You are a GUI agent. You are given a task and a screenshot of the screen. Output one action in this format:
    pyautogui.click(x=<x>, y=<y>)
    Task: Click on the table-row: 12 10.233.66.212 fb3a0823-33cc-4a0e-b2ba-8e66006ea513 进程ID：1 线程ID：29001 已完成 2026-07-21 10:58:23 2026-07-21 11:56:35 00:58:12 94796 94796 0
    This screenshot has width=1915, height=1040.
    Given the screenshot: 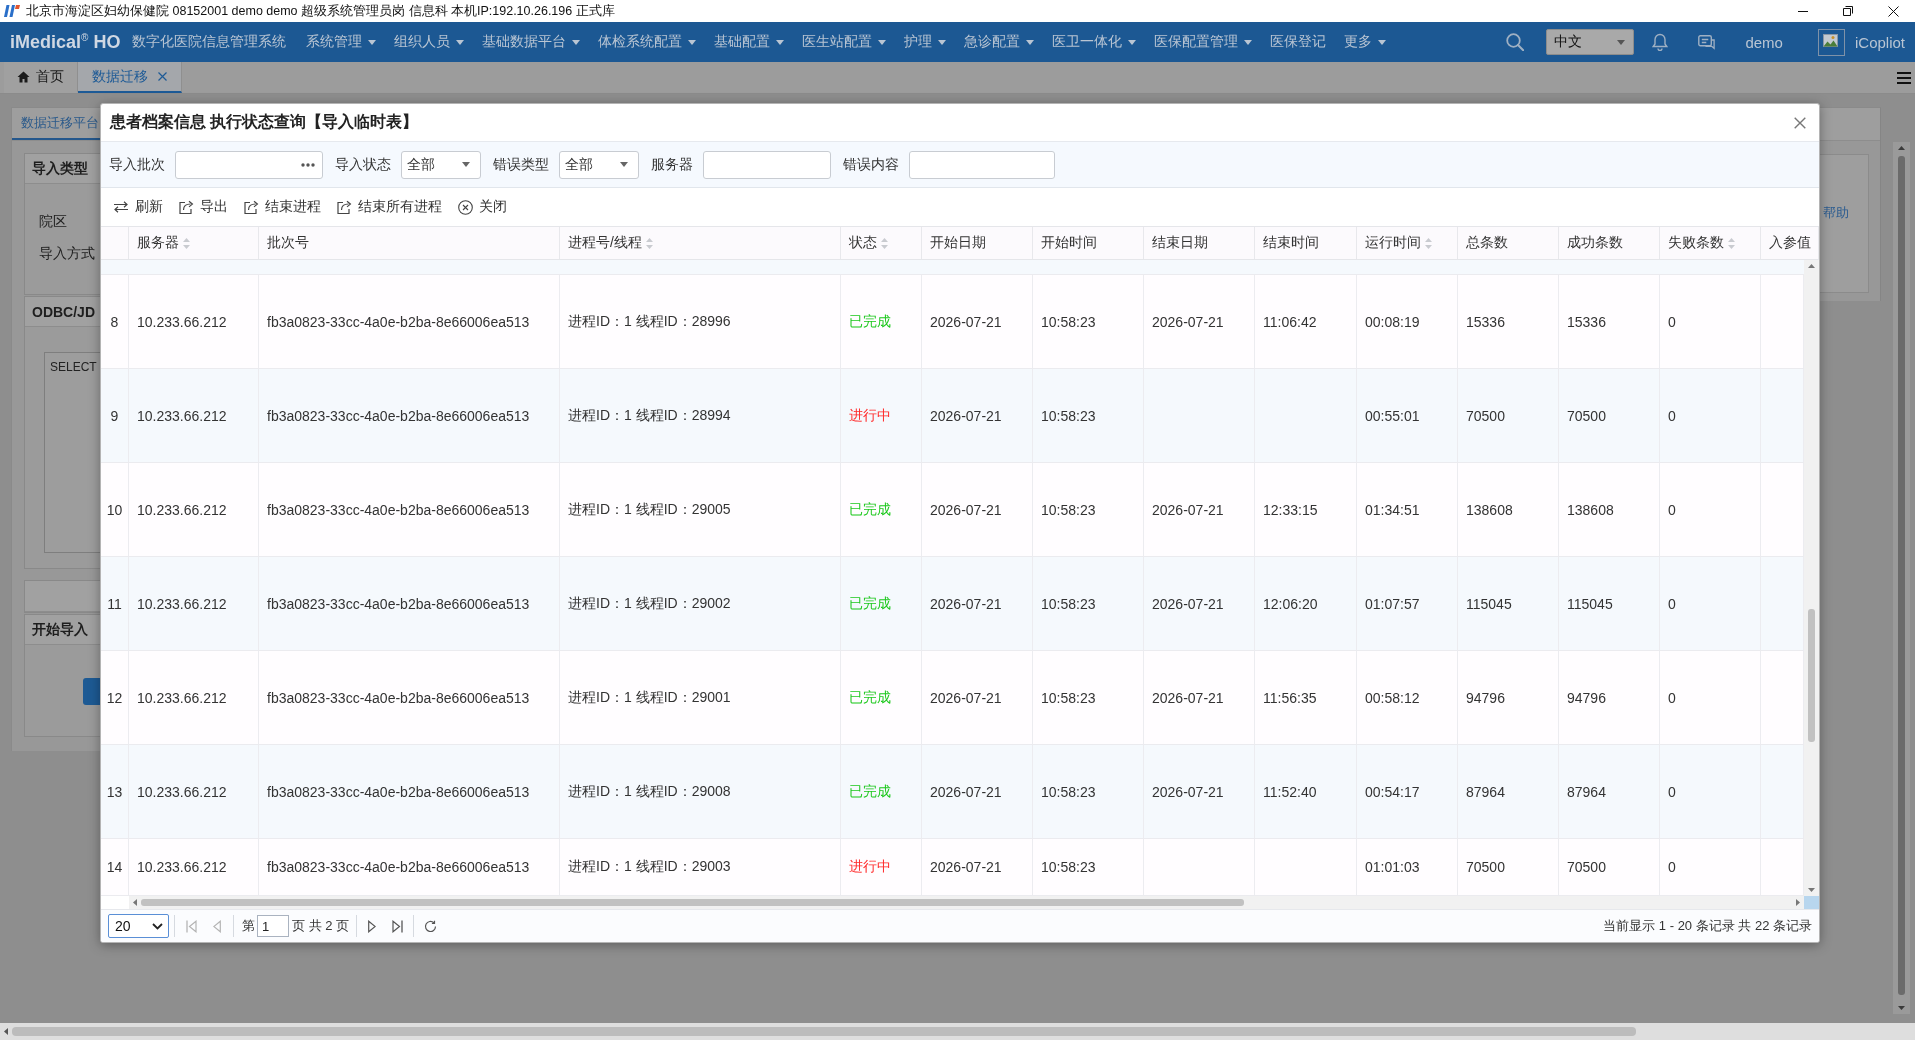 What is the action you would take?
    pyautogui.click(x=952, y=698)
    